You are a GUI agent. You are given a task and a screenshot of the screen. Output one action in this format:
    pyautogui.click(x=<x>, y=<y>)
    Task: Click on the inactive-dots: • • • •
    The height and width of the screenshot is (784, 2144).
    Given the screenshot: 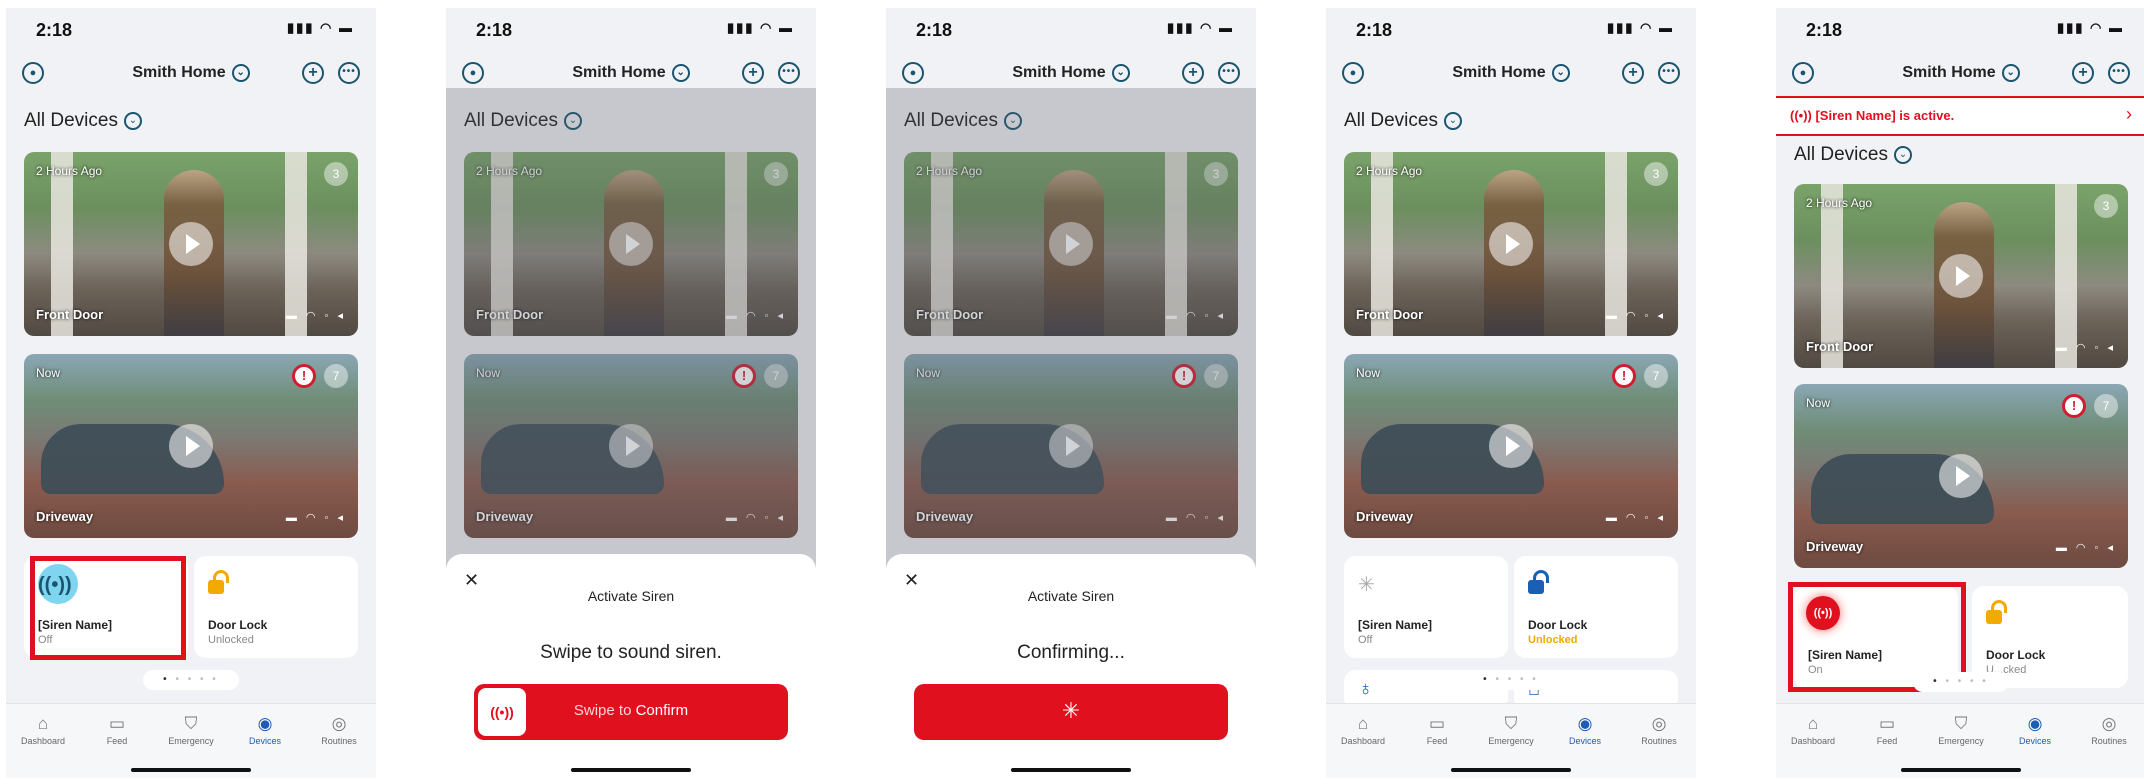 What is the action you would take?
    pyautogui.click(x=197, y=679)
    